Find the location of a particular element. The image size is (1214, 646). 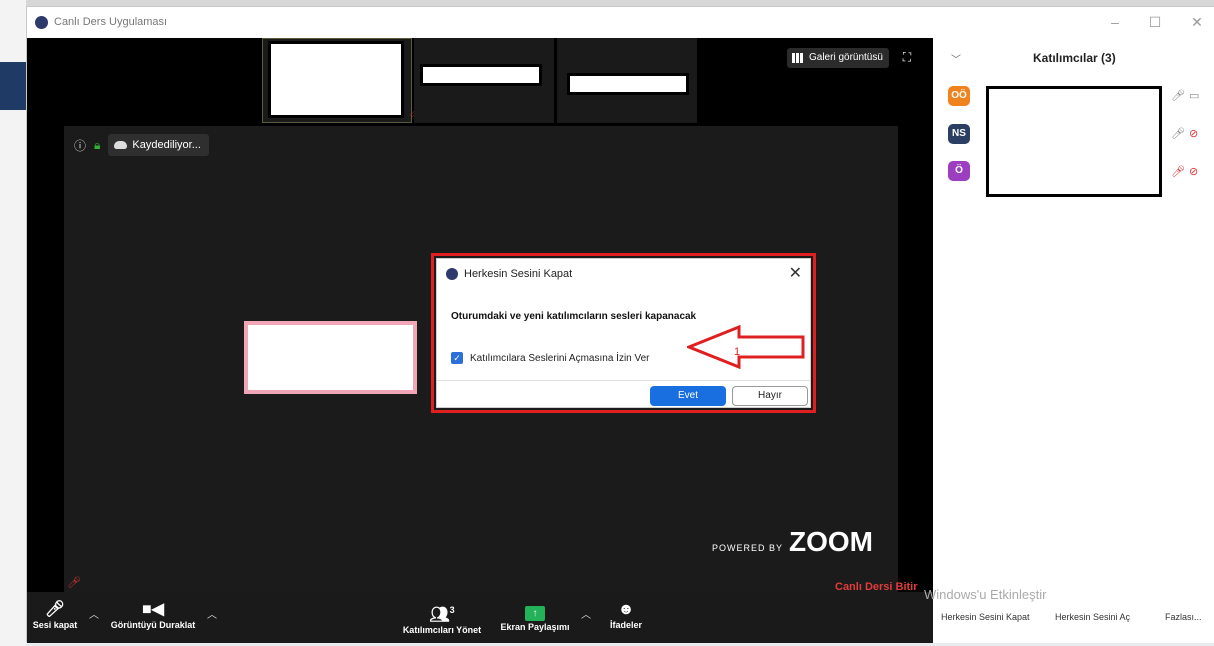

reactions-button: ☻ İfadeler is located at coordinates (626, 615).